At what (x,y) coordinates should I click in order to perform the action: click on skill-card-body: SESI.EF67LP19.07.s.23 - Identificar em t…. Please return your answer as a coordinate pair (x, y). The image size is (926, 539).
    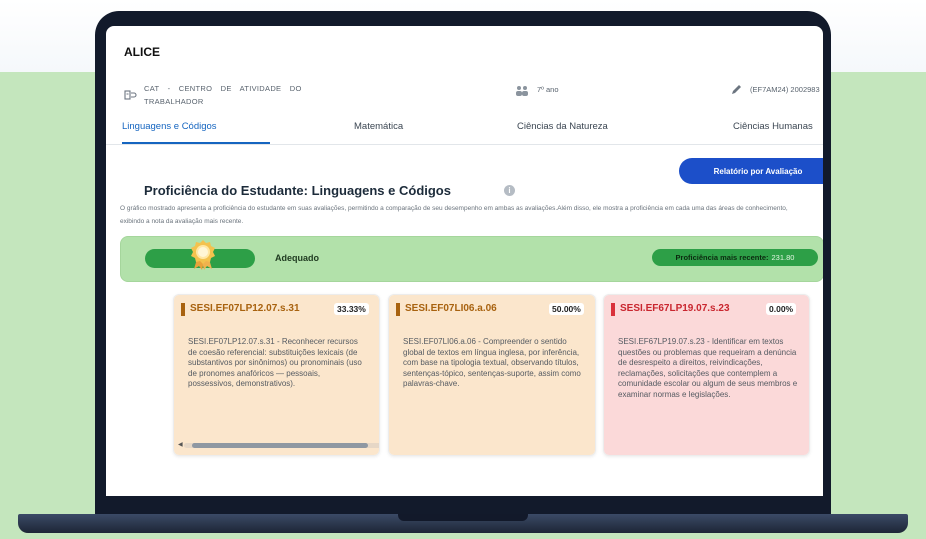
    Looking at the image, I should click on (706, 390).